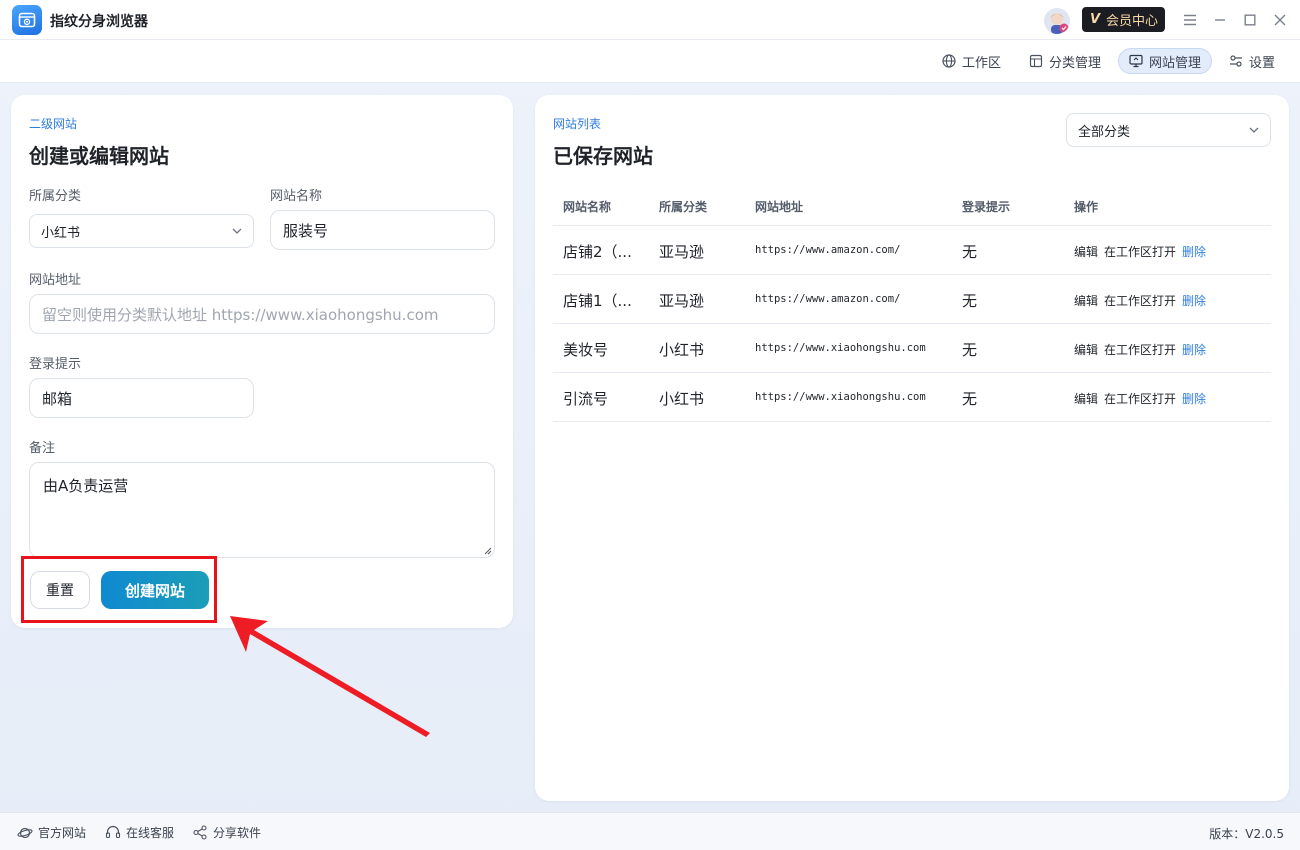 This screenshot has width=1300, height=850. Describe the element at coordinates (1123, 19) in the screenshot. I see `vip-center-button: V 会员中心` at that location.